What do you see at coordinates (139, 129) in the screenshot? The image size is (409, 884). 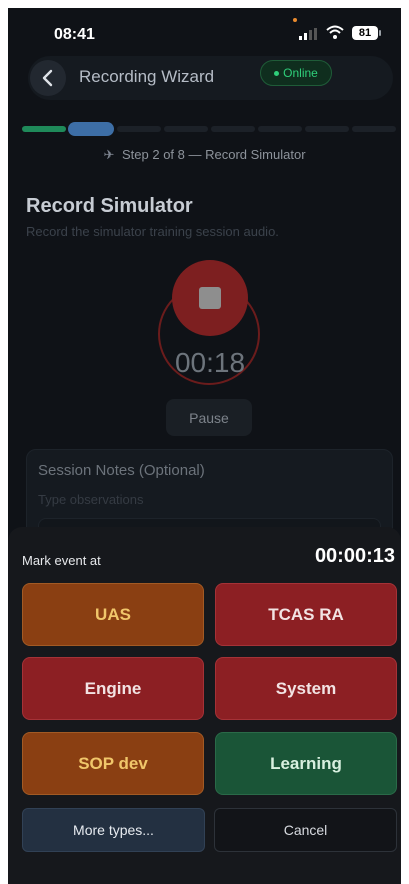 I see `step-3-segment` at bounding box center [139, 129].